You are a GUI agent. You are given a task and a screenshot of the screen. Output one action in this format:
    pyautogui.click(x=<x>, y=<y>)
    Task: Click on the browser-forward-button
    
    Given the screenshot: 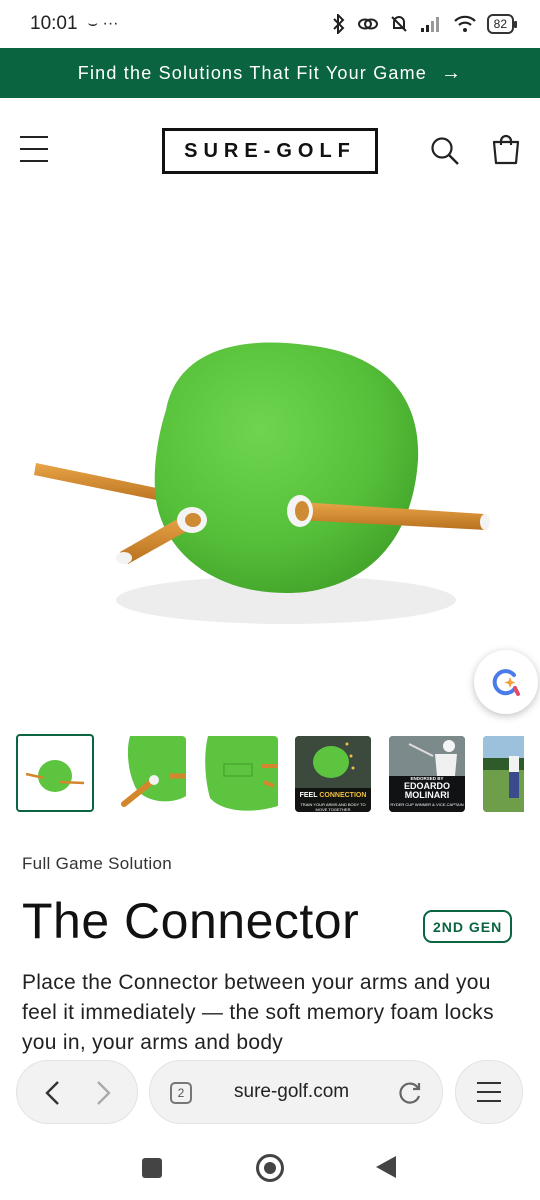 What is the action you would take?
    pyautogui.click(x=104, y=1093)
    